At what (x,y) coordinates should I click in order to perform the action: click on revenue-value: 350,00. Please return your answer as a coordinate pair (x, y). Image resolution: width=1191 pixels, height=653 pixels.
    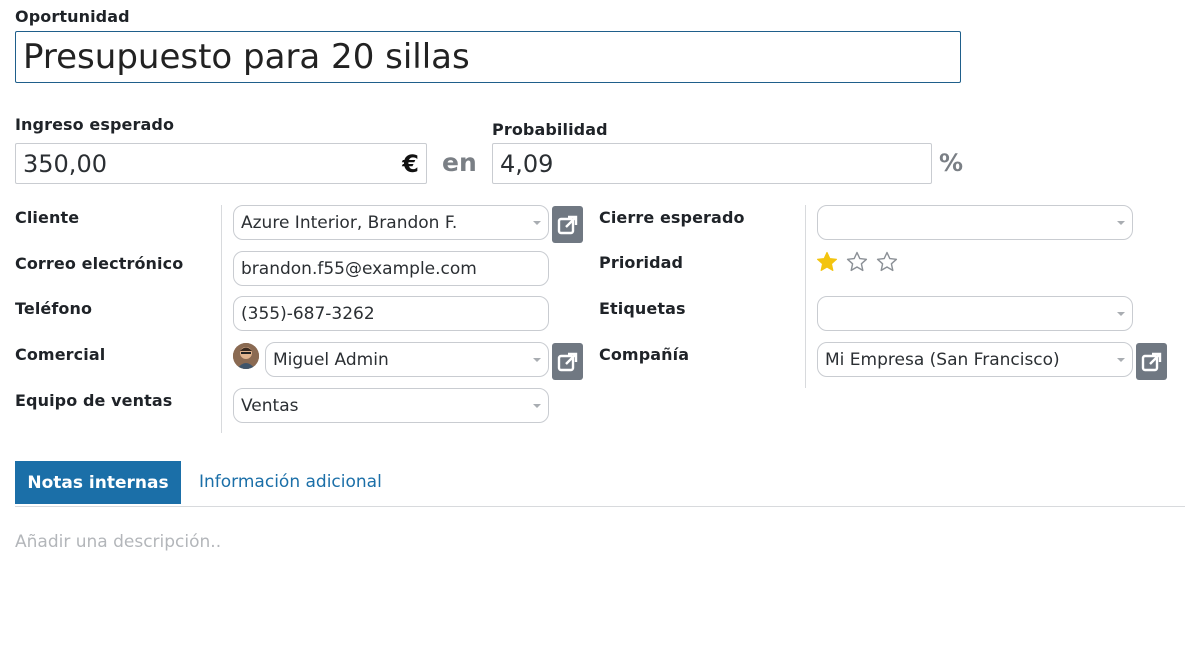
    Looking at the image, I should click on (65, 163).